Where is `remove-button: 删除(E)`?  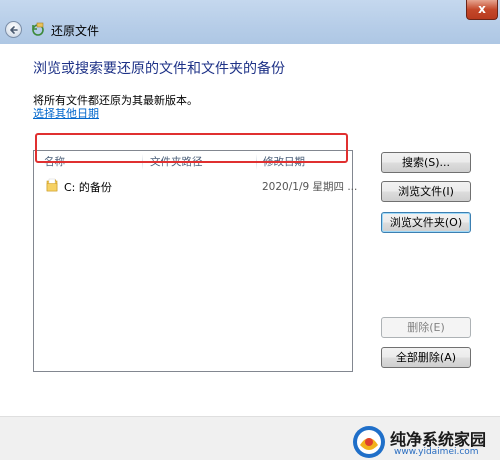 remove-button: 删除(E) is located at coordinates (426, 327).